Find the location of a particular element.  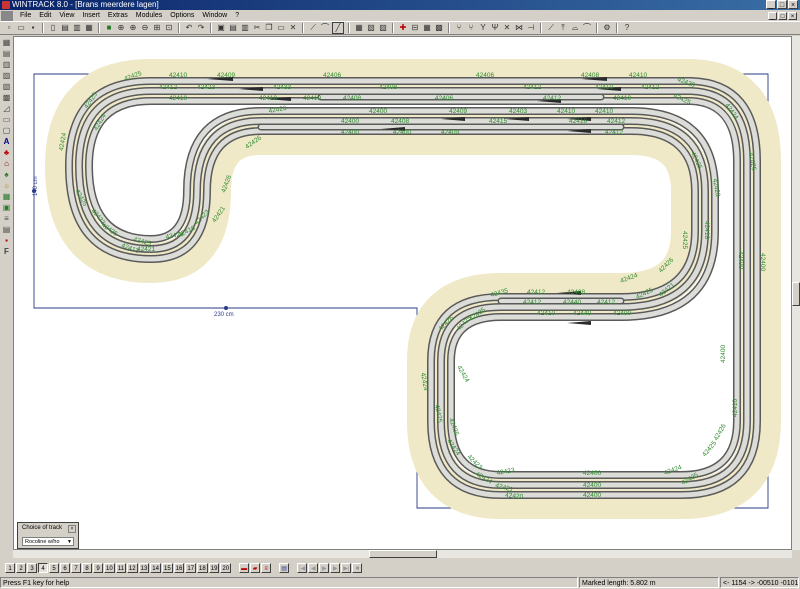

vertical-scrollbar is located at coordinates (796, 293).